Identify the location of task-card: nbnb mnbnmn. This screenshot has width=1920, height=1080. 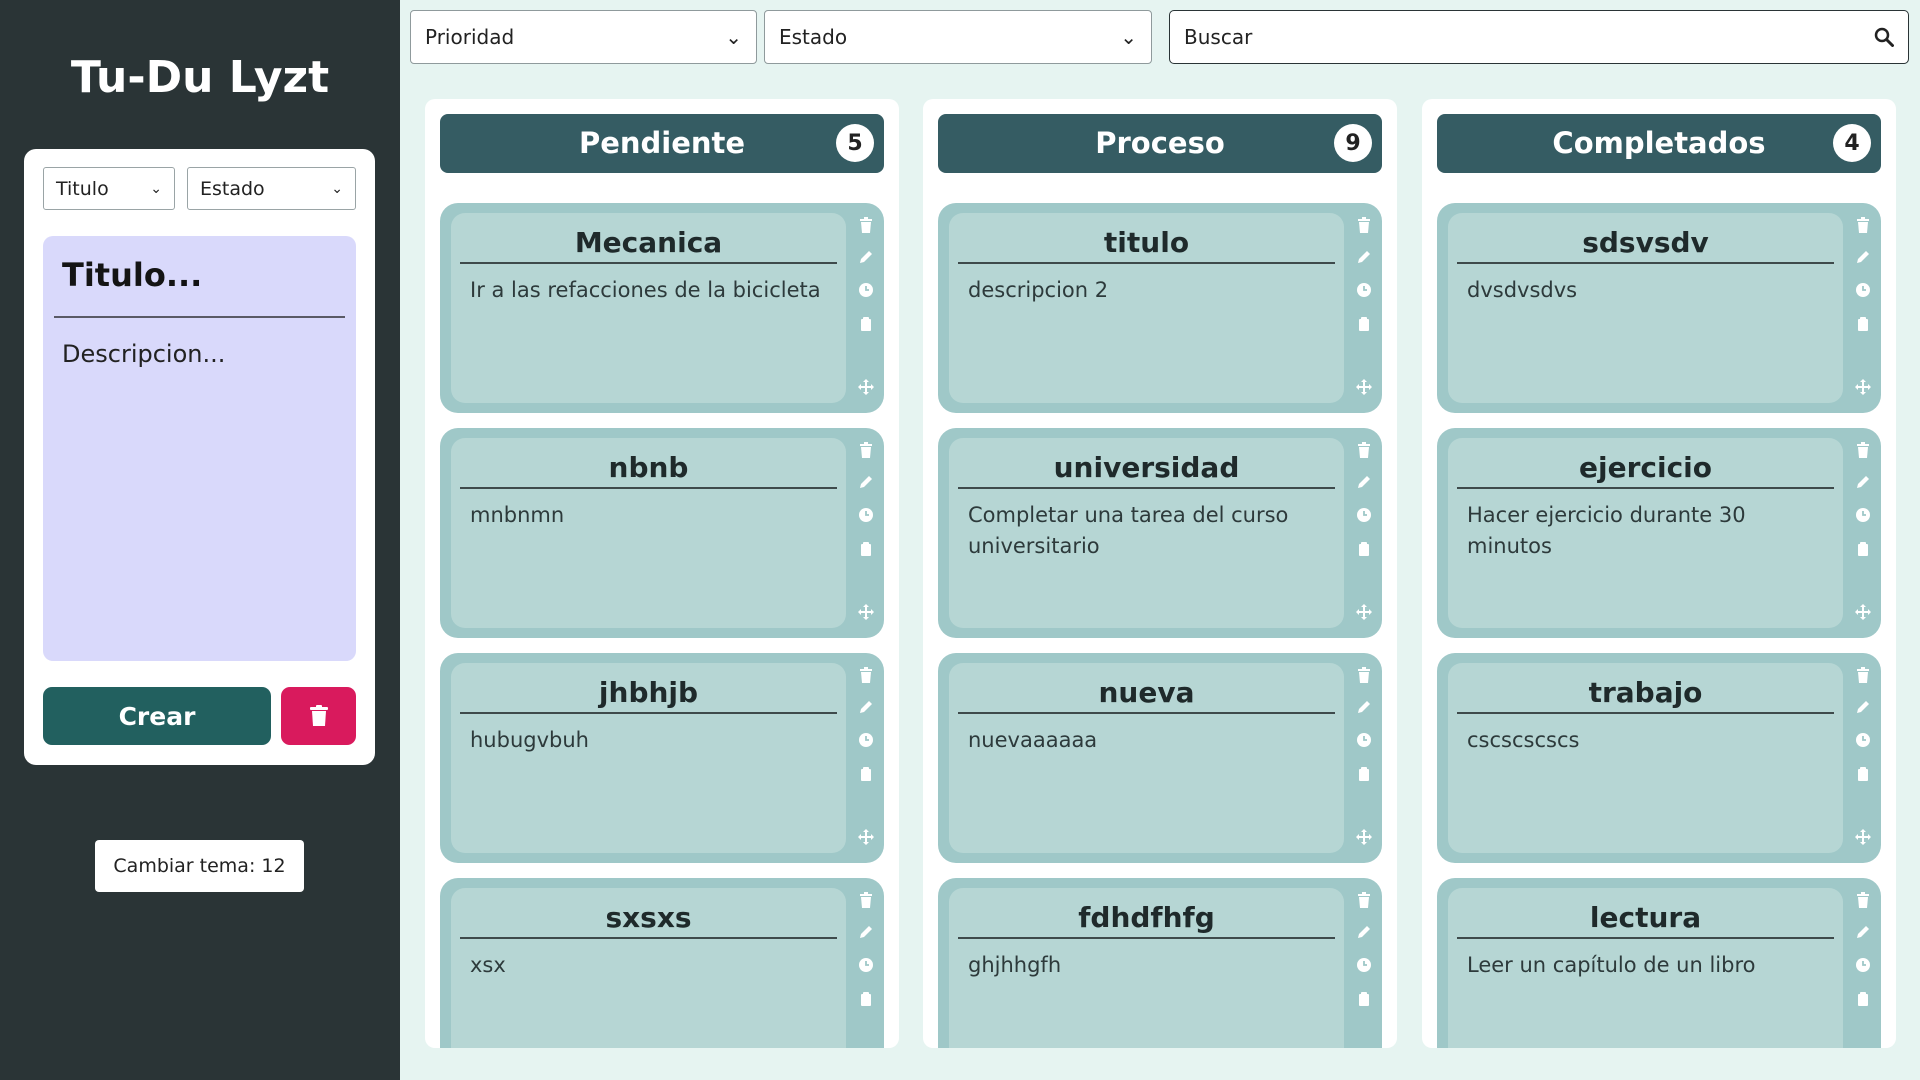
(662, 533).